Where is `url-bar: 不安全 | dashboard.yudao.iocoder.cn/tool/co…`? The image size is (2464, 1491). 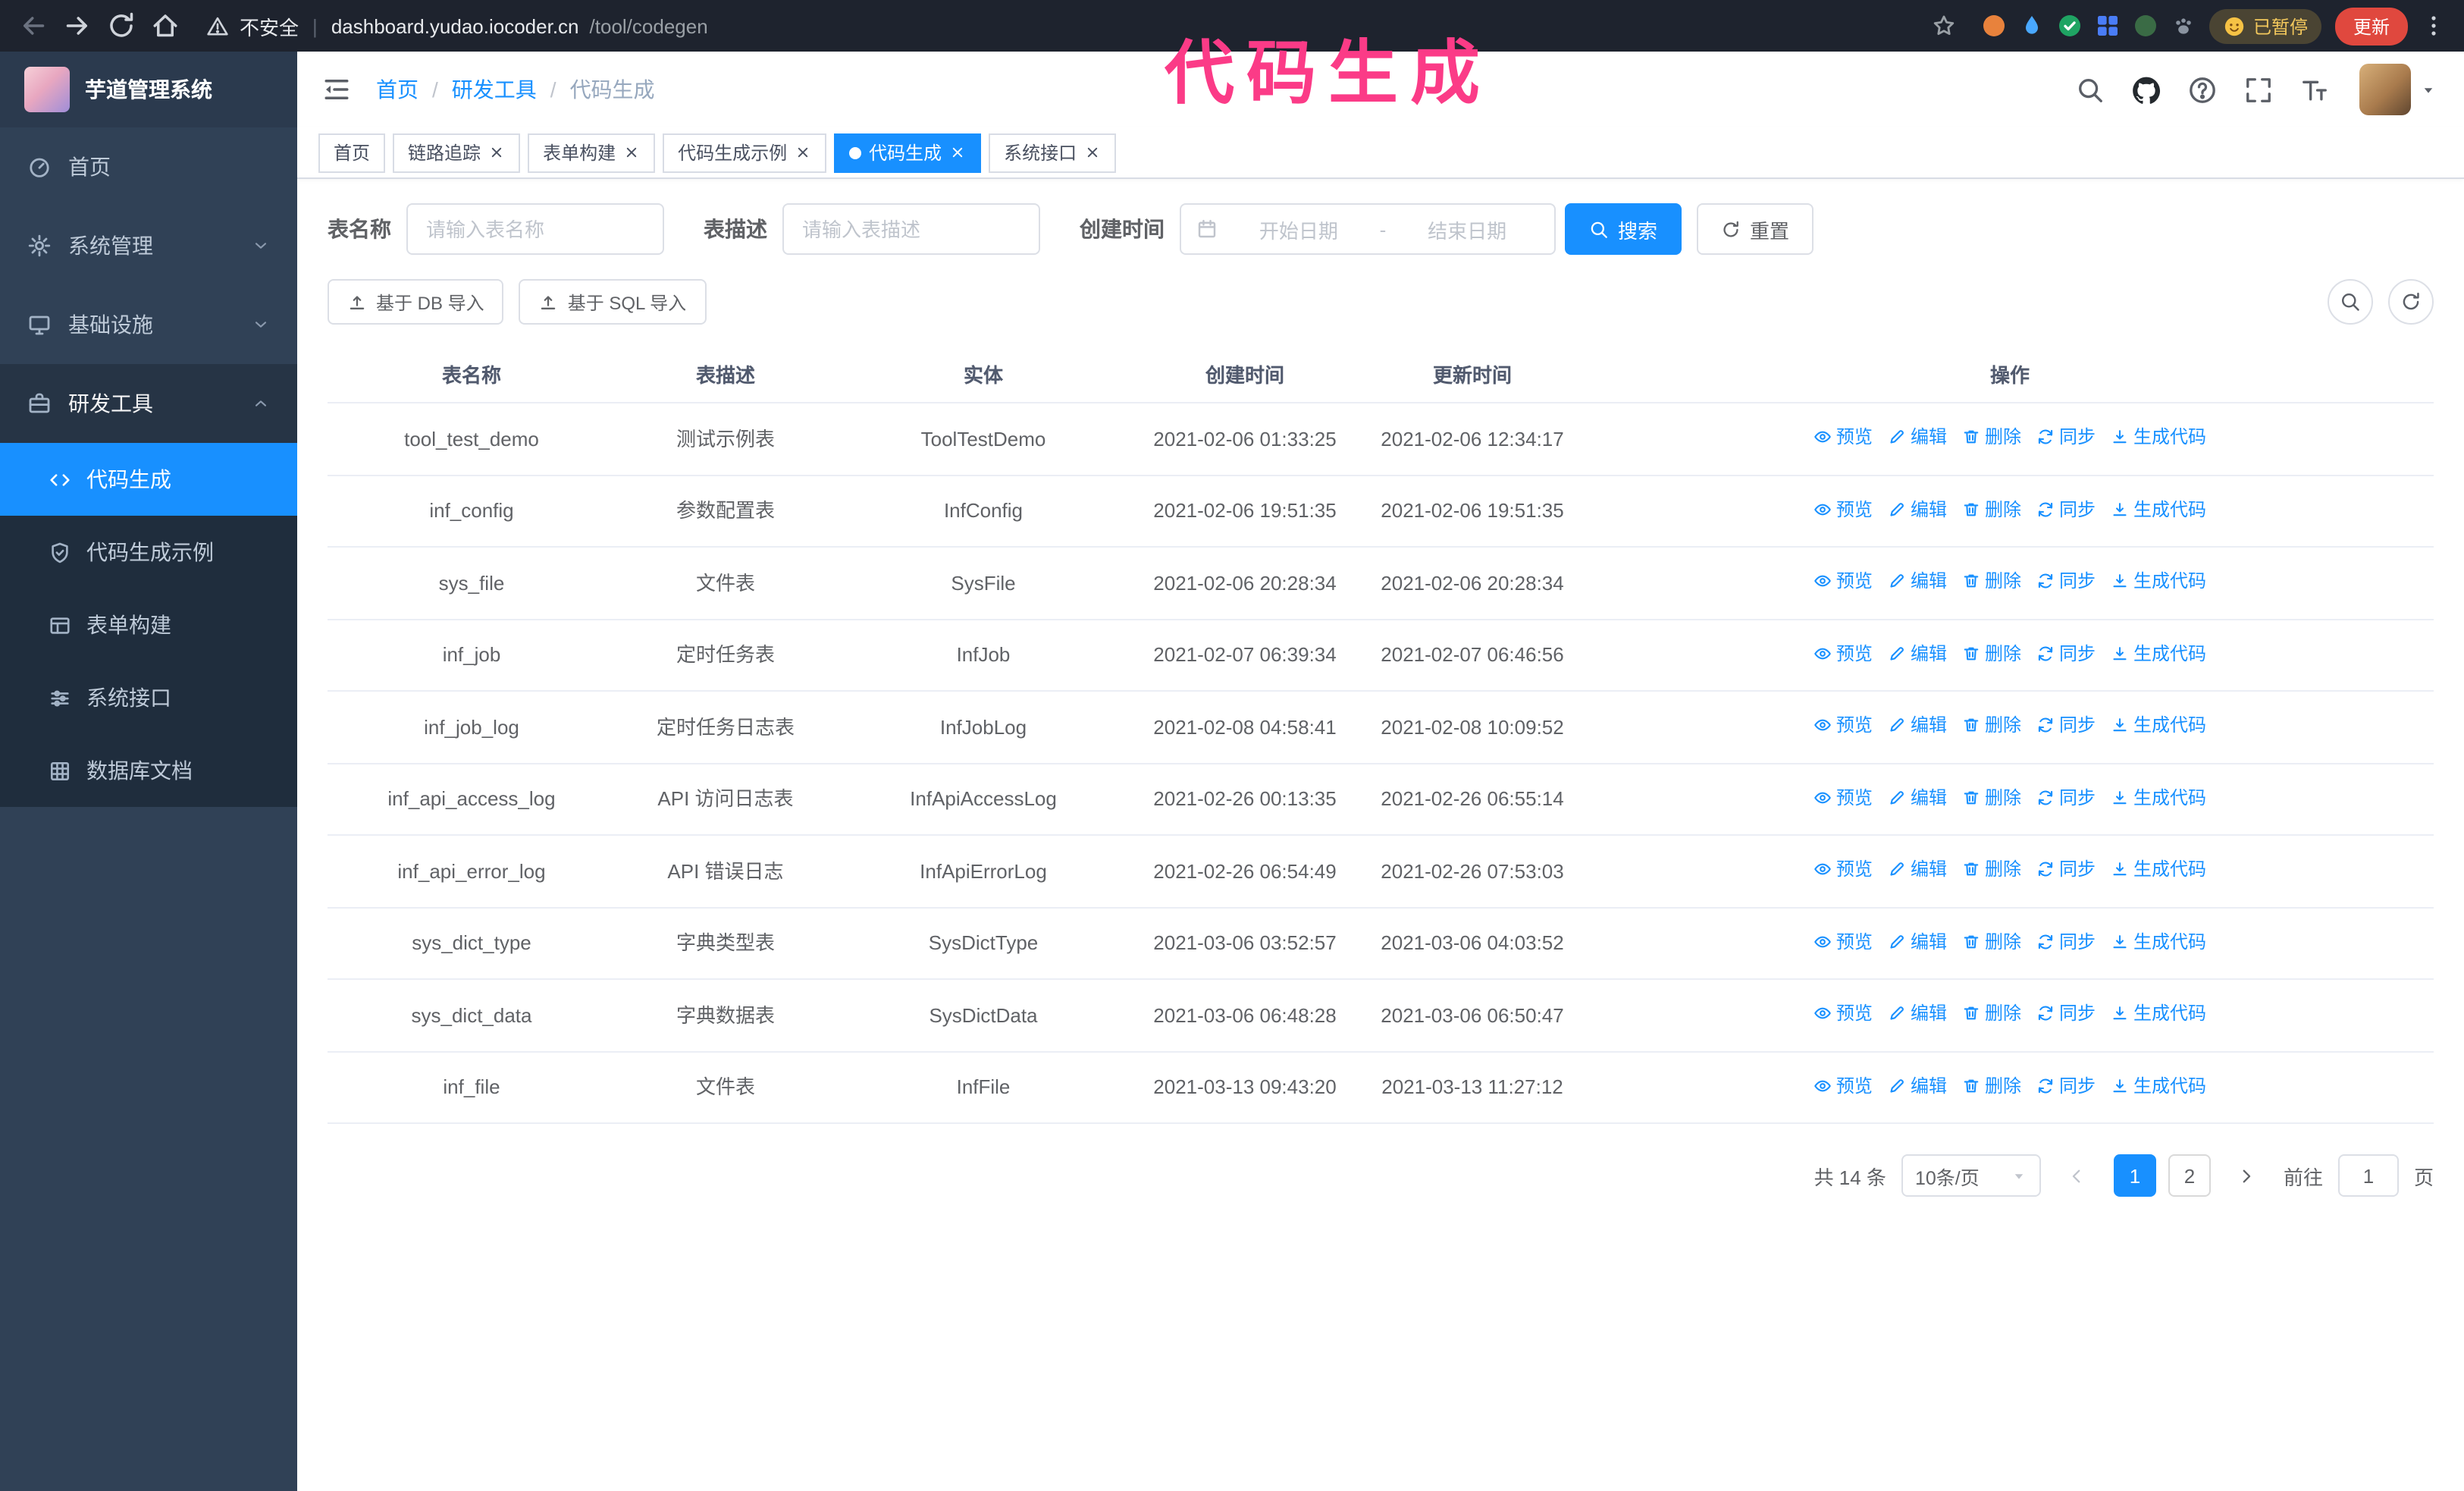
url-bar: 不安全 | dashboard.yudao.iocoder.cn/tool/co… is located at coordinates (1081, 25).